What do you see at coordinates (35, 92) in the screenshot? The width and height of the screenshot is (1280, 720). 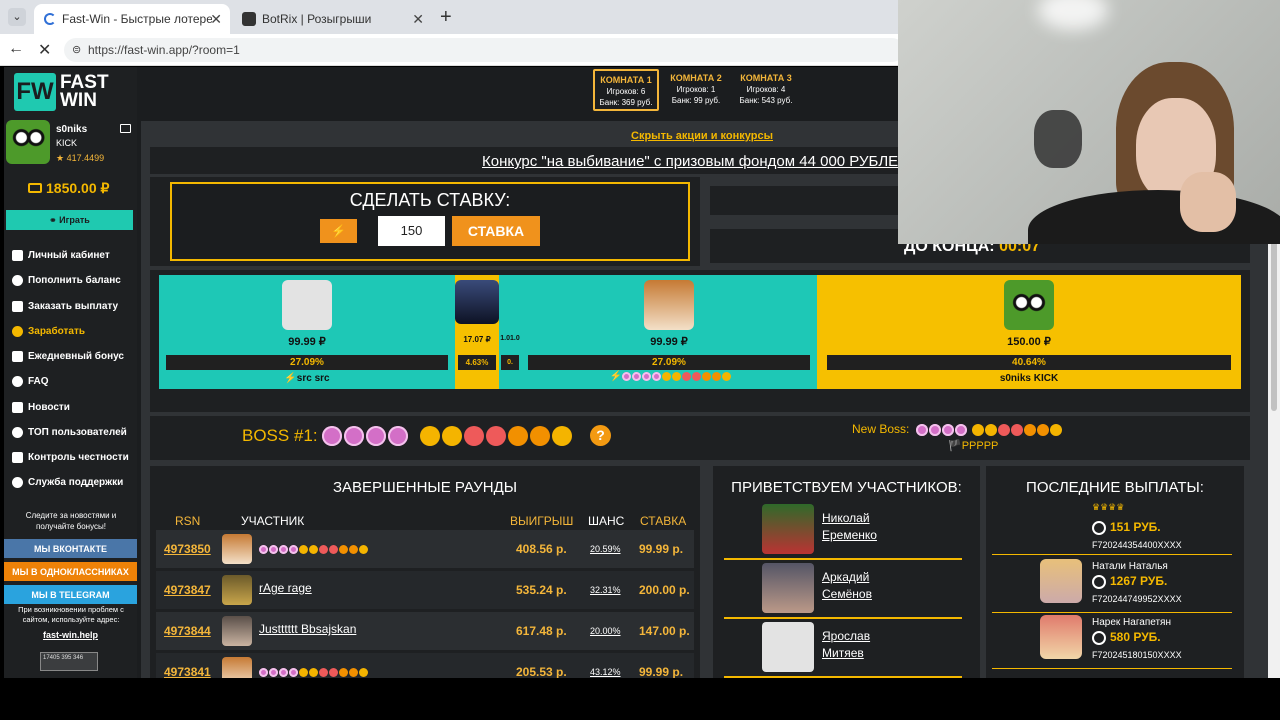 I see `logo-mark: FW` at bounding box center [35, 92].